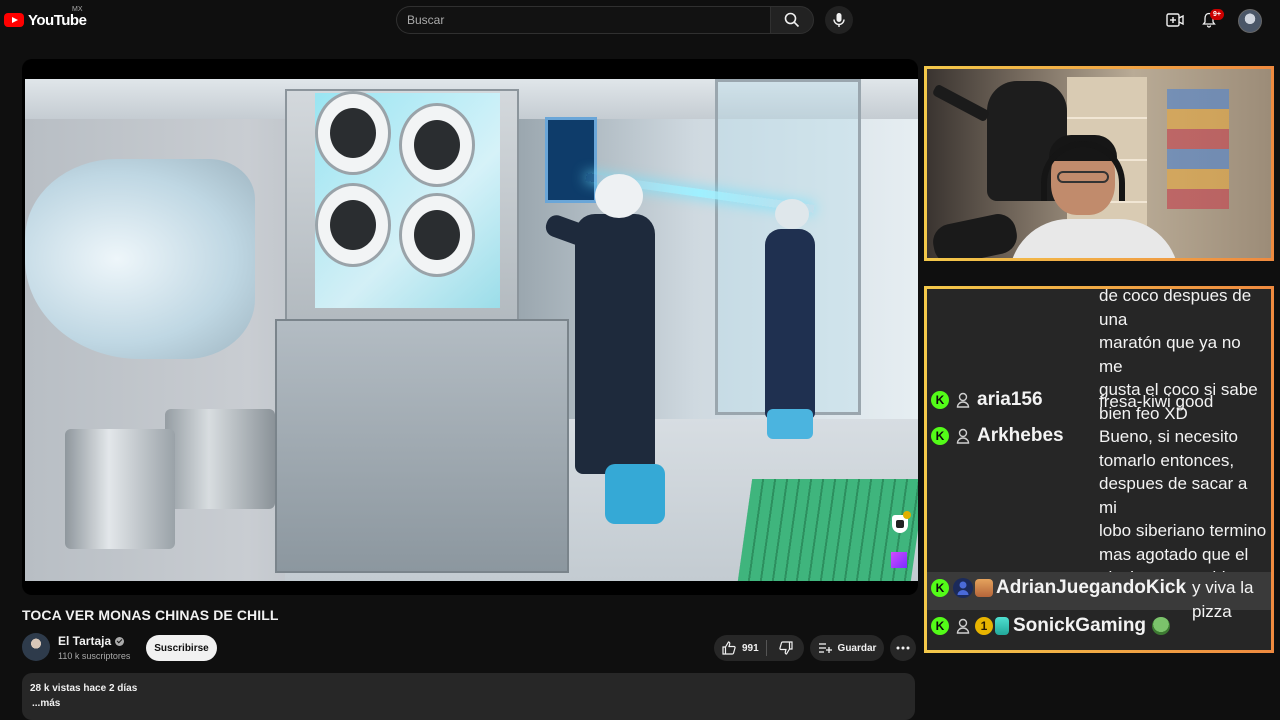  I want to click on chat-message: K aria156 fresa-kiwi good, so click(1099, 402).